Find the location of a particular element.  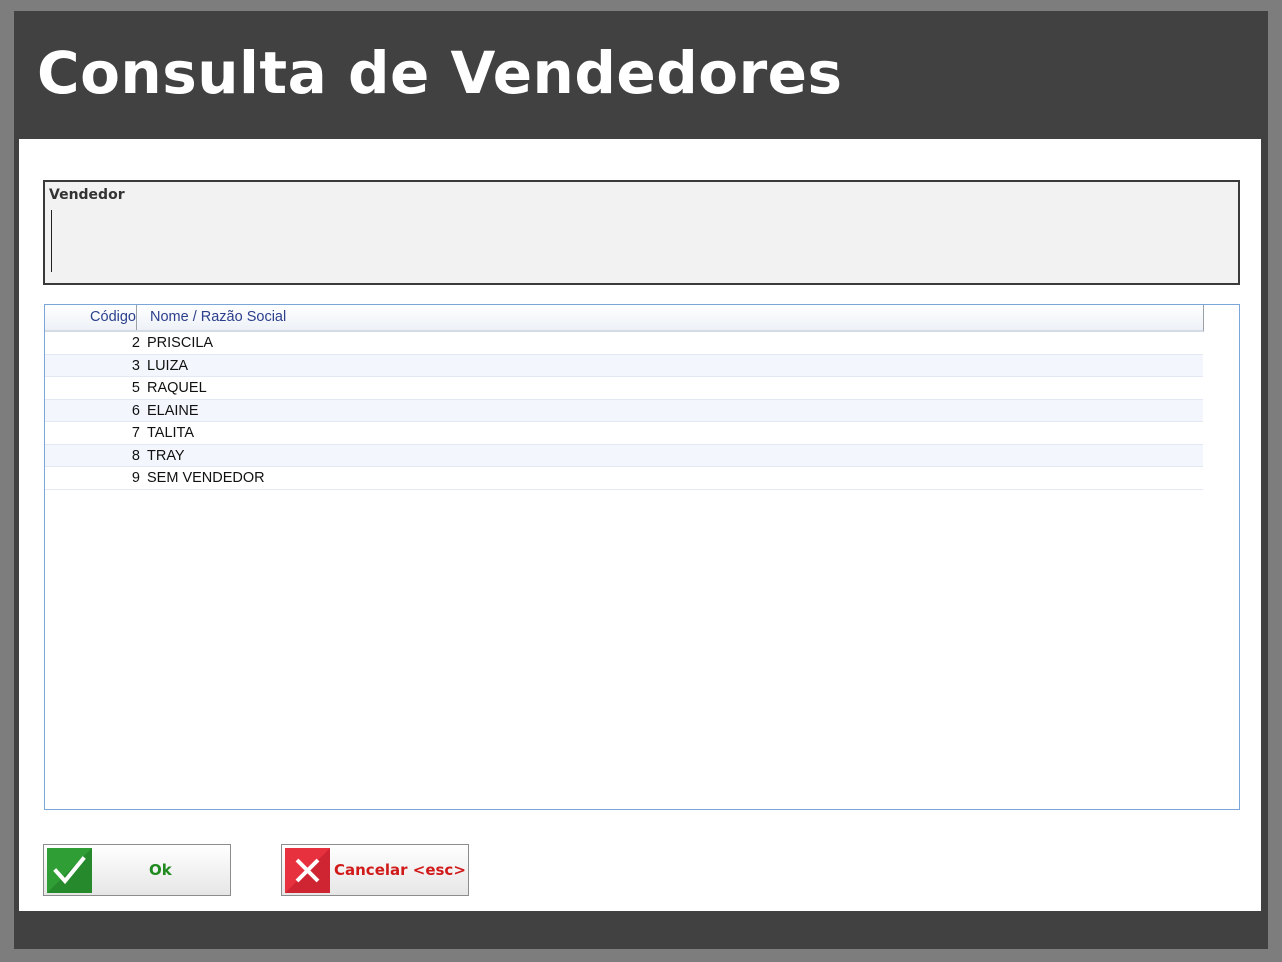

page-title: Consulta de Vendedores is located at coordinates (440, 73).